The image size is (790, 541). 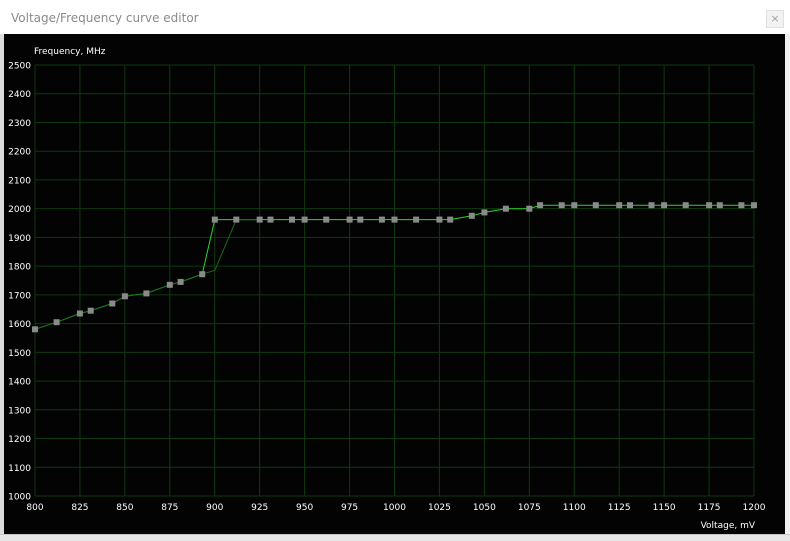 What do you see at coordinates (395, 537) in the screenshot?
I see `taskbar-strip` at bounding box center [395, 537].